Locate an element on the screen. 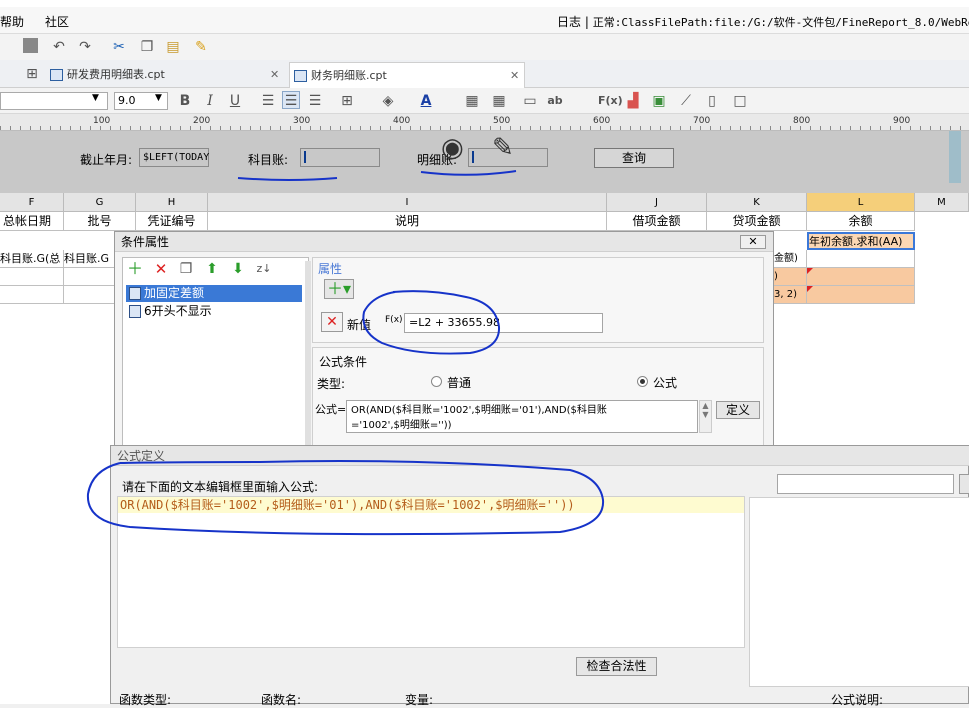 The width and height of the screenshot is (969, 708). cutoff-input: $LEFT(TODAY is located at coordinates (174, 157).